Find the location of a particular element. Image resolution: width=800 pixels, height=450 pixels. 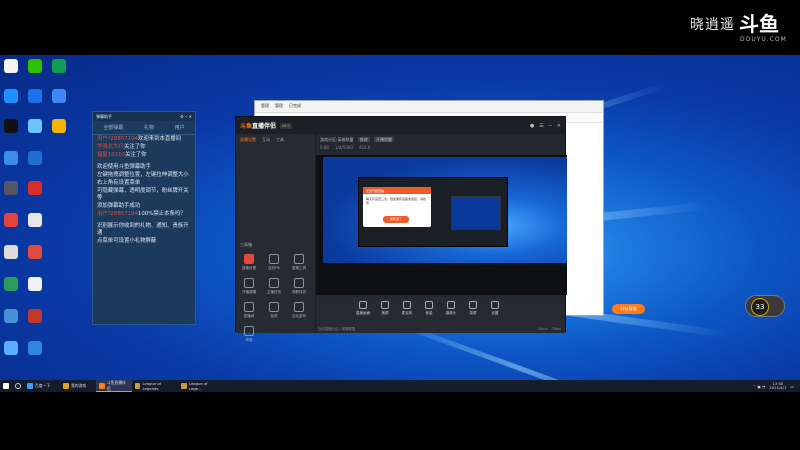

tool-label: 直播设置 is located at coordinates (249, 268).